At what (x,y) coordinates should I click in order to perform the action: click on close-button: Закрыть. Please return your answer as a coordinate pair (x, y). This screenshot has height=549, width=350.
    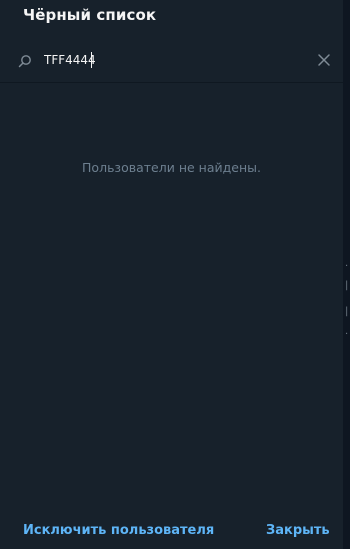
    Looking at the image, I should click on (298, 530).